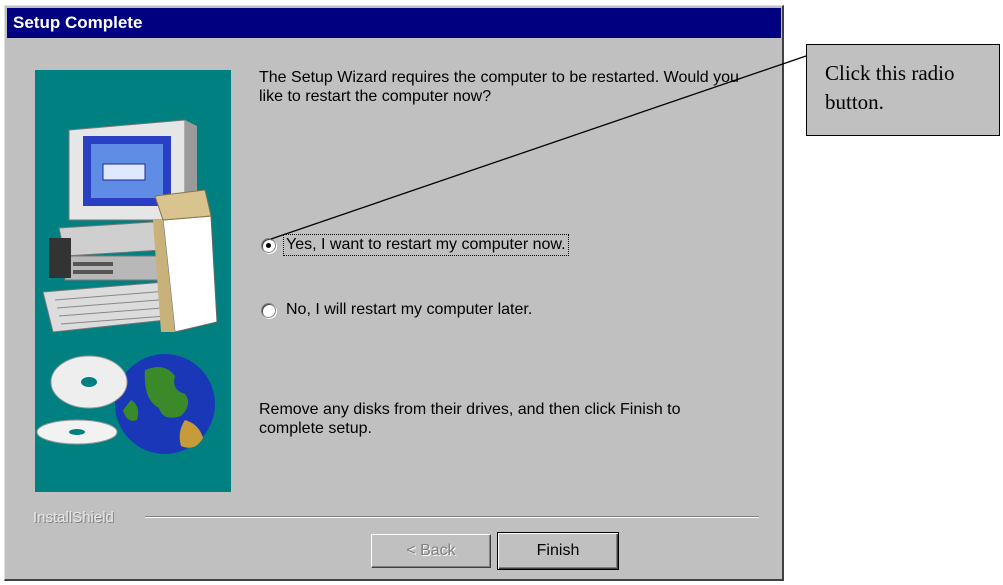 The height and width of the screenshot is (585, 1003). I want to click on restart-now-label: Yes, I want to restart my computer now., so click(426, 245).